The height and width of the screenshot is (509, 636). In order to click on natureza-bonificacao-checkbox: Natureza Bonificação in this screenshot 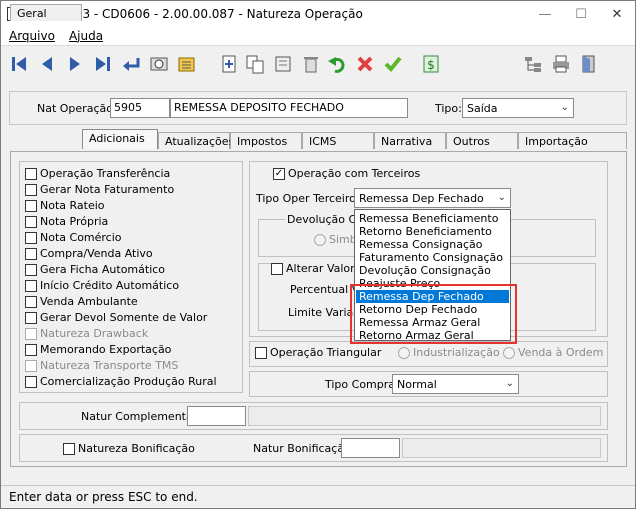, I will do `click(129, 448)`.